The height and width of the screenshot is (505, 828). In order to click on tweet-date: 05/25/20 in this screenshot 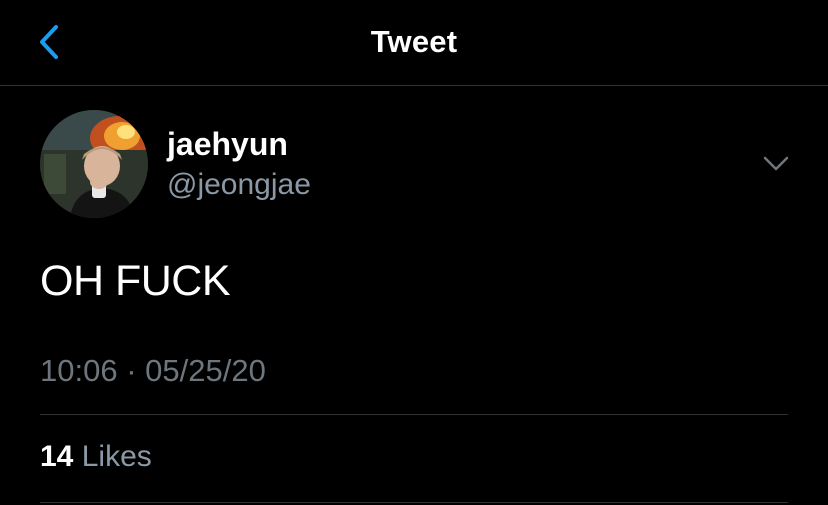, I will do `click(205, 370)`.